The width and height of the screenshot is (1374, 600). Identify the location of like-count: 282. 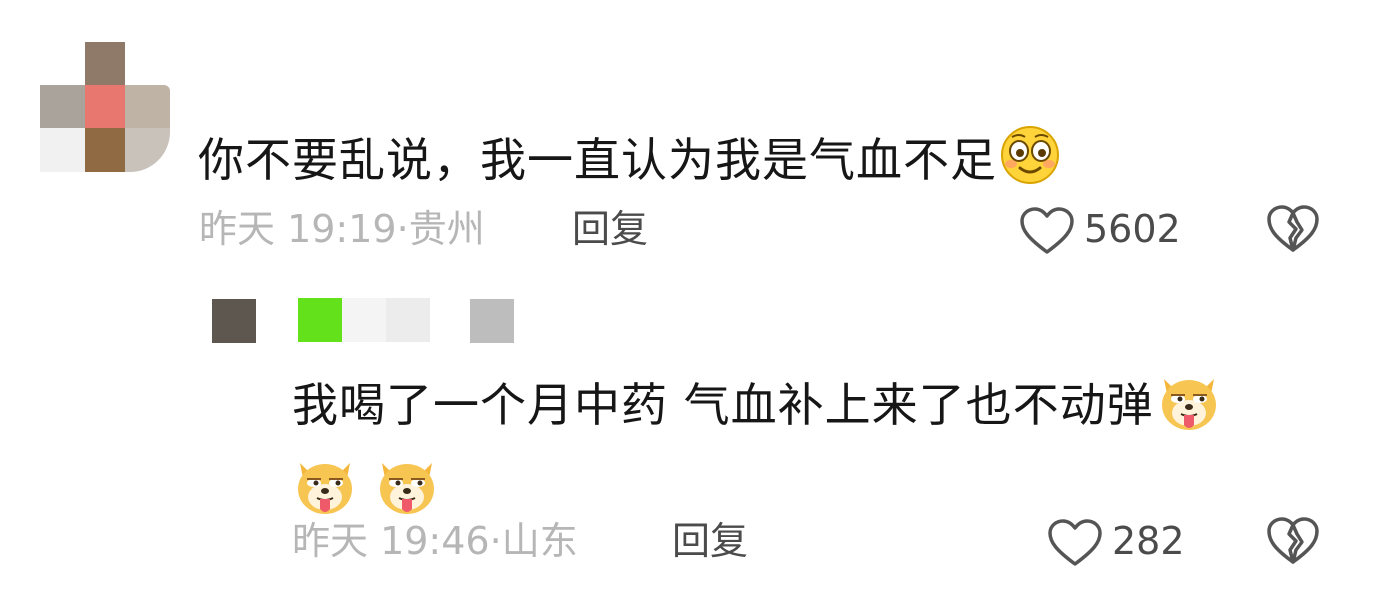
(1148, 541).